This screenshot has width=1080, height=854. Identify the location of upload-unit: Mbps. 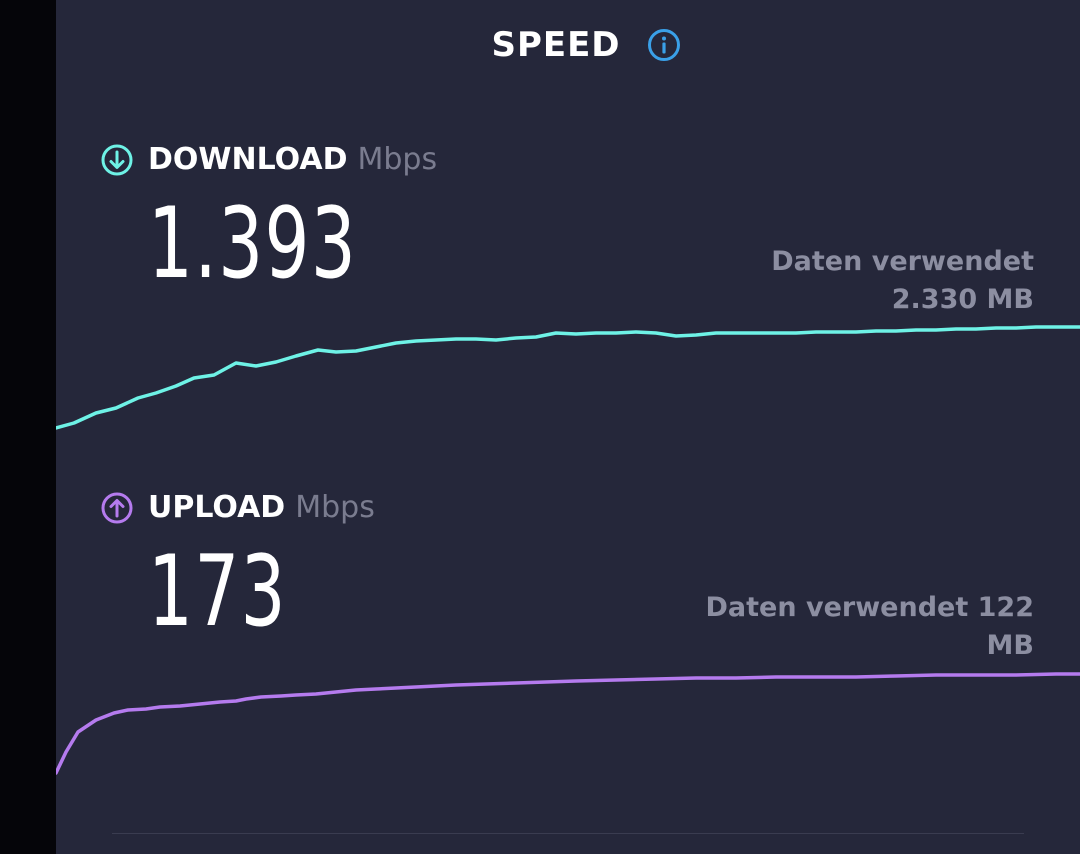
(335, 507).